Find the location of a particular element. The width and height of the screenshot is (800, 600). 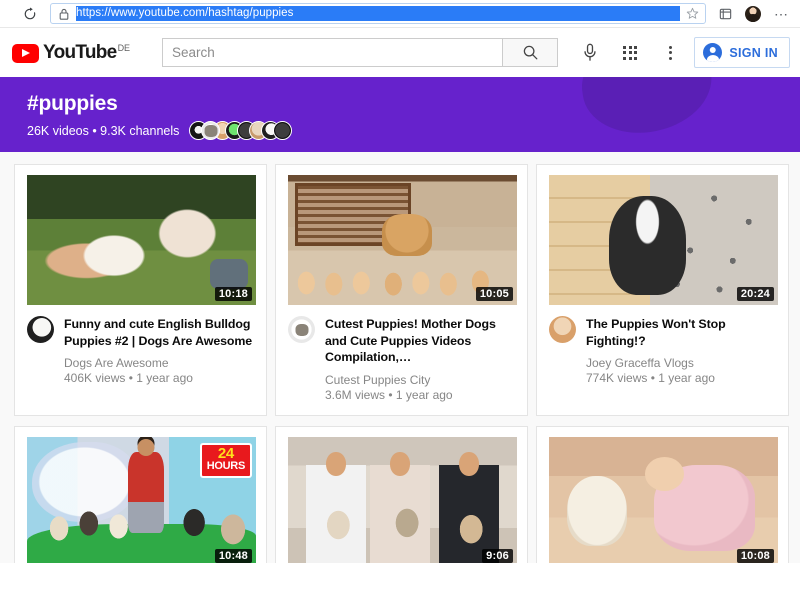

thumbnail-badge: 24 HOURS is located at coordinates (225, 460).